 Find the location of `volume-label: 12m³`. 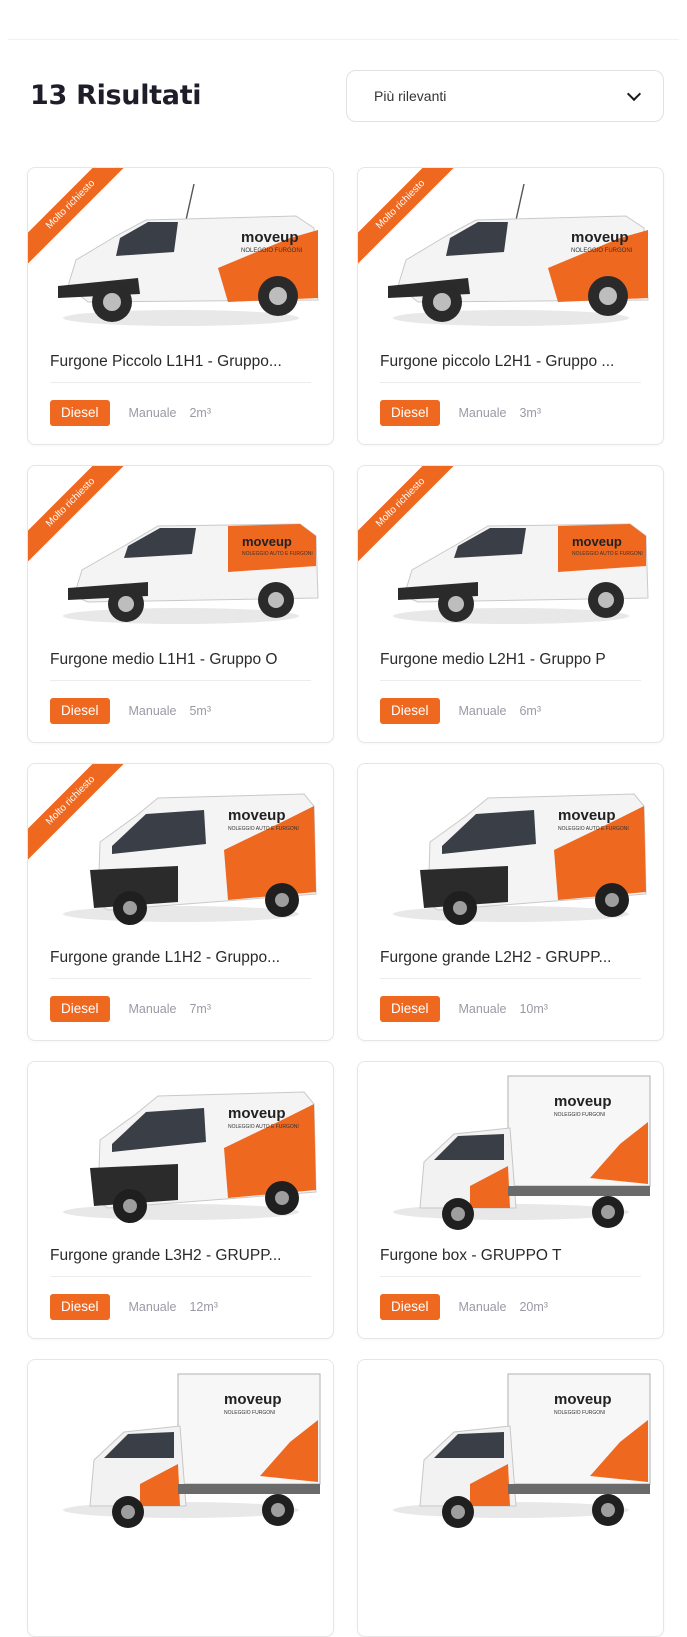

volume-label: 12m³ is located at coordinates (203, 1307).